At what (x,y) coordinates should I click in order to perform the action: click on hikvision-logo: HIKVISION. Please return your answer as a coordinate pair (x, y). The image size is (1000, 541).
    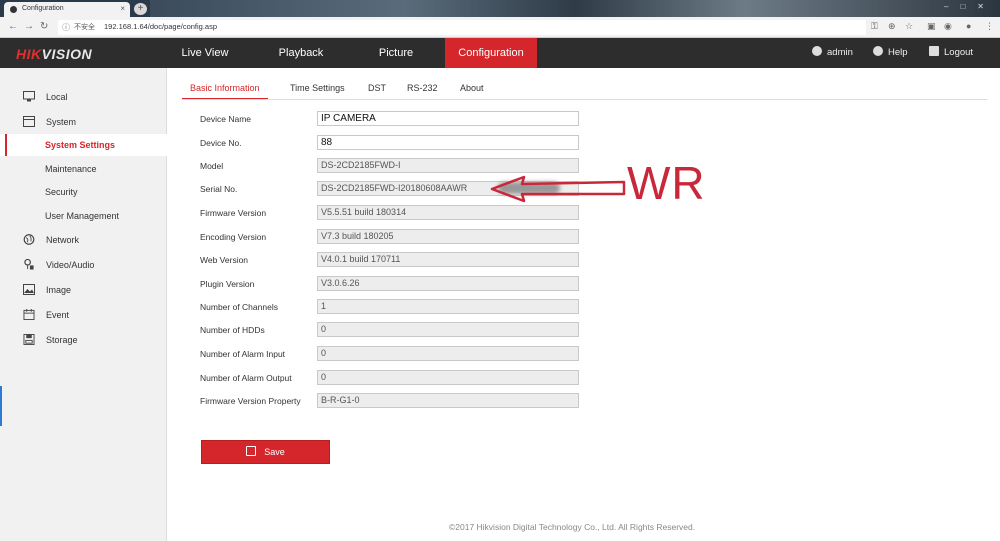
    Looking at the image, I should click on (54, 54).